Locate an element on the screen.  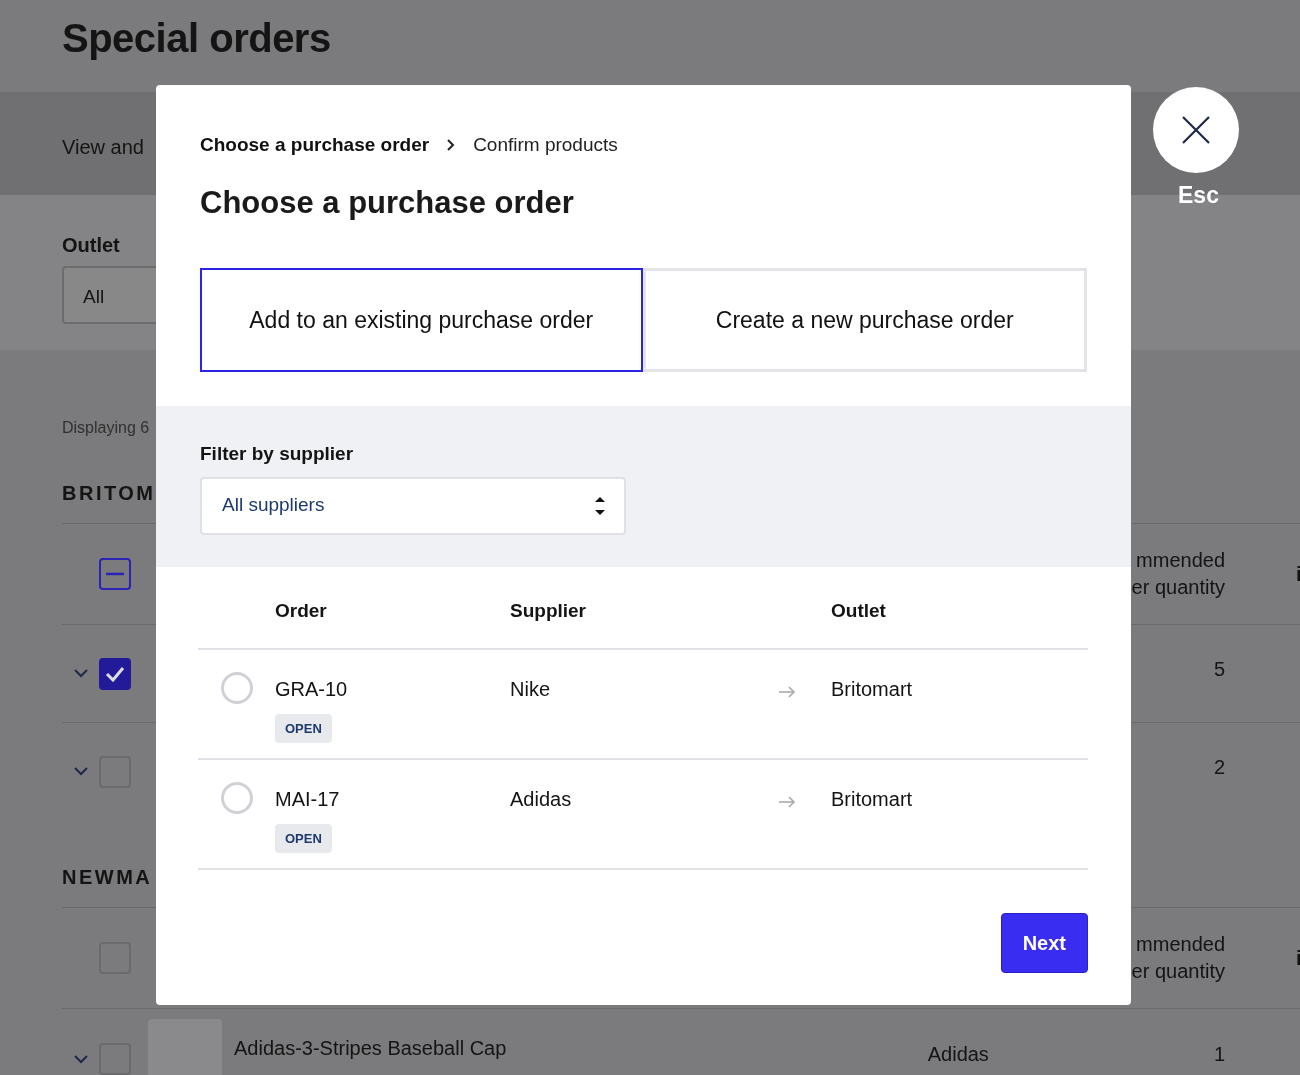
results-summary: Displaying 6 is located at coordinates (106, 428).